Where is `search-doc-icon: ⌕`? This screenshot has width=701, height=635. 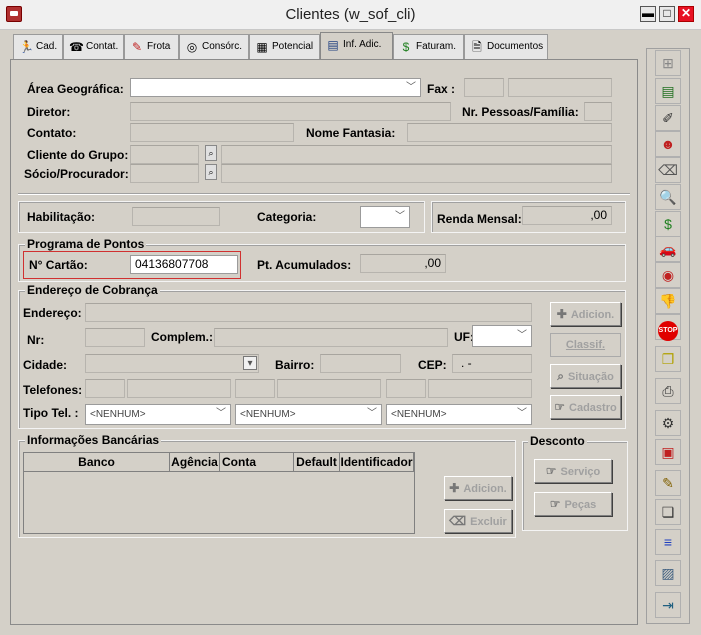 search-doc-icon: ⌕ is located at coordinates (560, 376).